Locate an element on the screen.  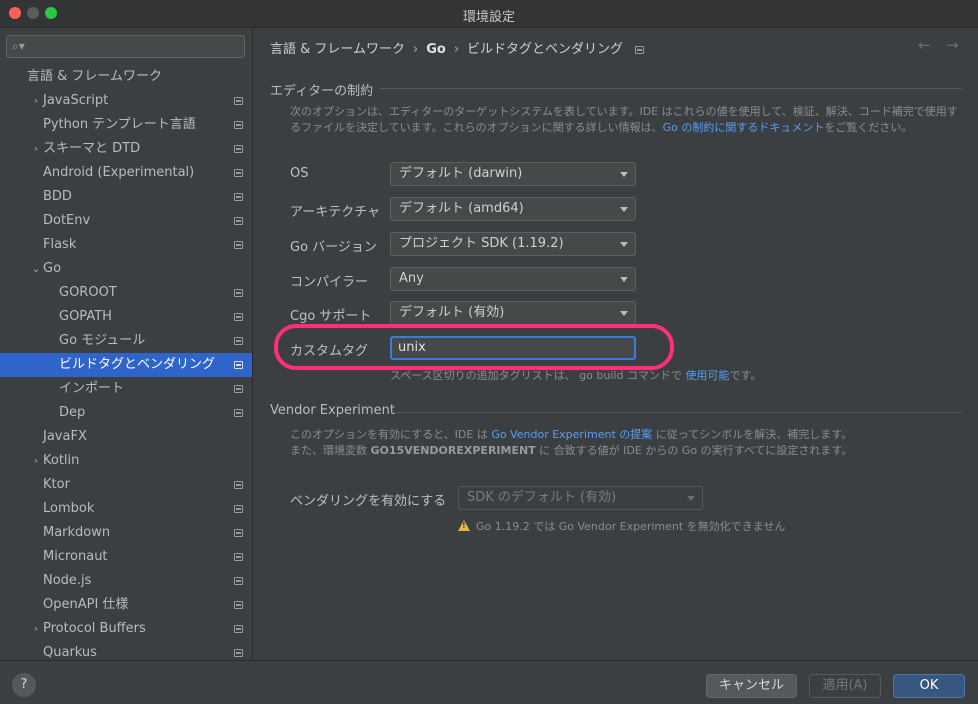
sidebar-item-label: DotEnv is located at coordinates (67, 220).